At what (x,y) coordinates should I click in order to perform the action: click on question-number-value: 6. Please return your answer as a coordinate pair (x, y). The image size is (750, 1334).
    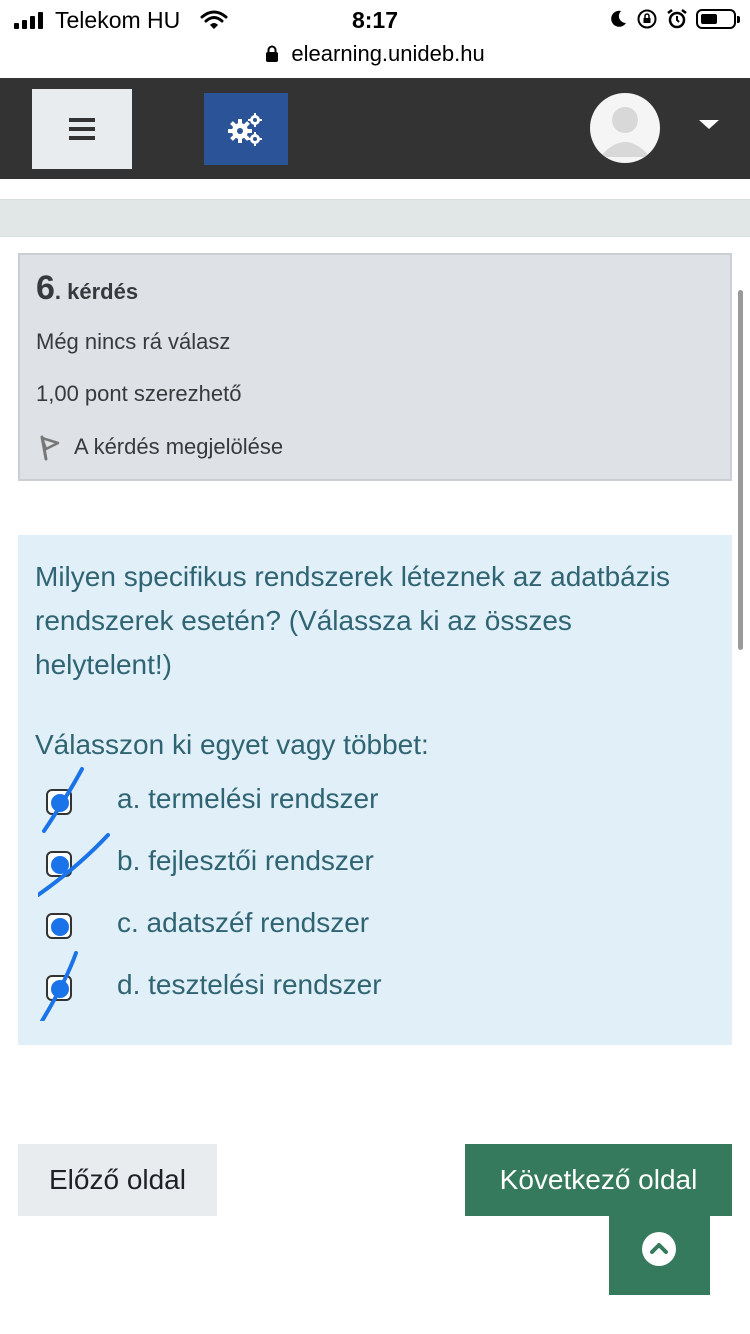
    Looking at the image, I should click on (45, 288).